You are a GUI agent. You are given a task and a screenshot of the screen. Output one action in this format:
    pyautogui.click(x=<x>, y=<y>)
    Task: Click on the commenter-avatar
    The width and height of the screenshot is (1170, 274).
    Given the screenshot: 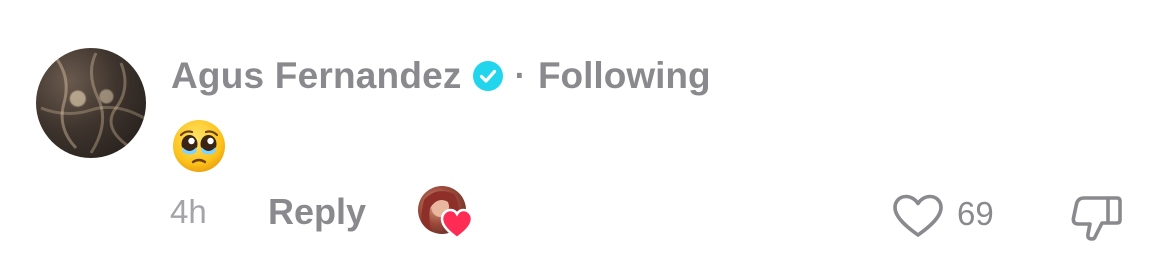 What is the action you would take?
    pyautogui.click(x=91, y=103)
    